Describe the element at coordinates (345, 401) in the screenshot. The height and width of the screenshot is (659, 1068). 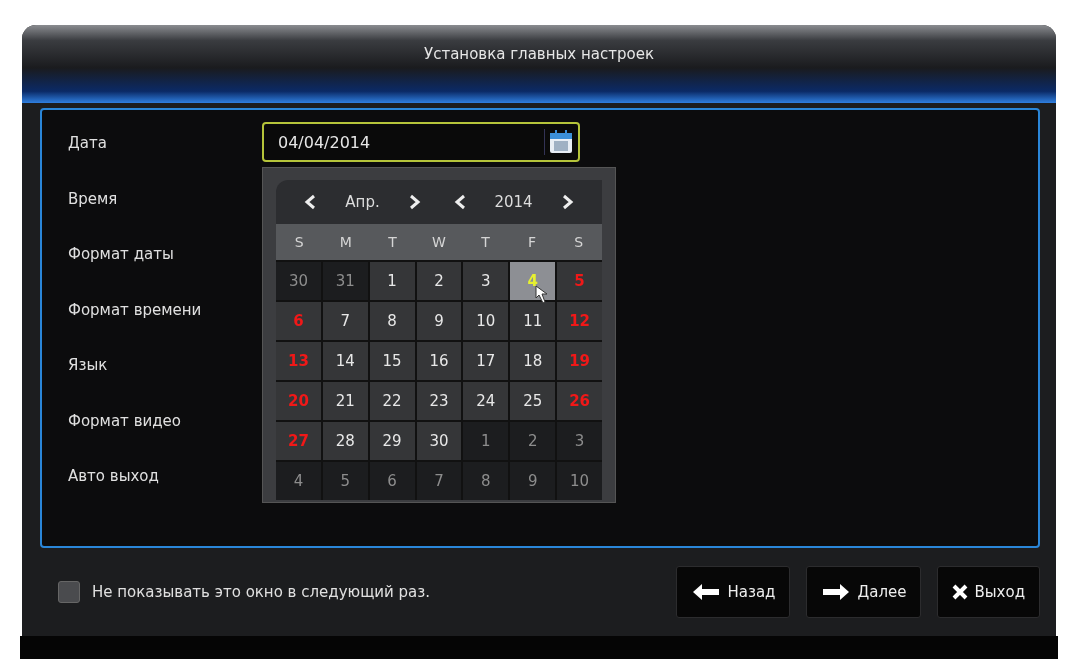
I see `calendar-day: 21` at that location.